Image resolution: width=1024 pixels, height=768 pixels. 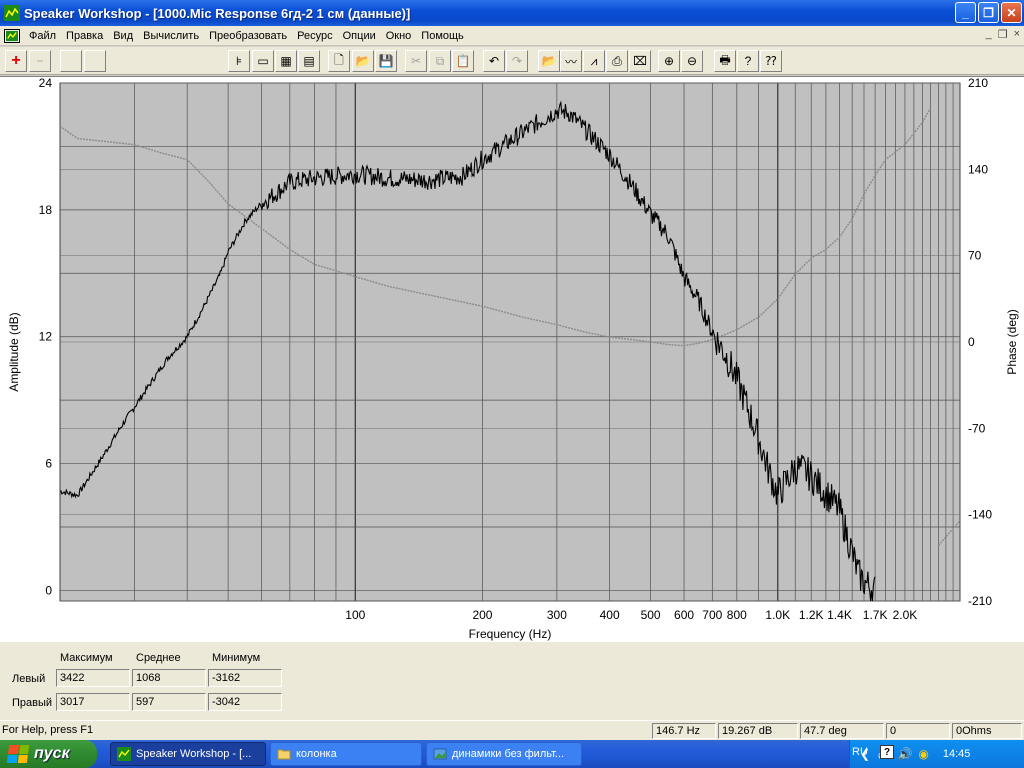 I want to click on paste-button: 📋, so click(x=463, y=61).